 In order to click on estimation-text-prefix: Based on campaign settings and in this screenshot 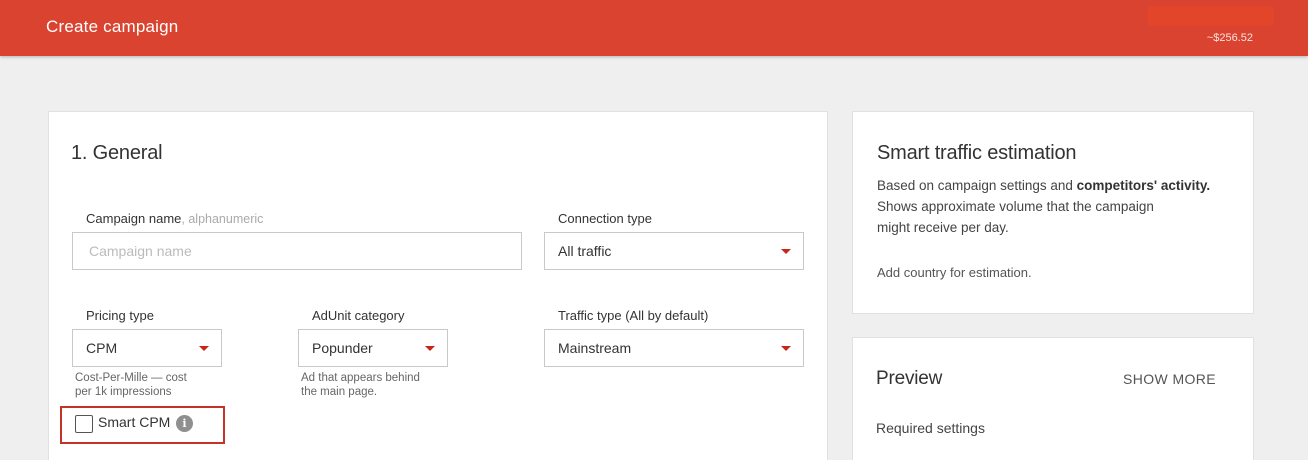, I will do `click(977, 185)`.